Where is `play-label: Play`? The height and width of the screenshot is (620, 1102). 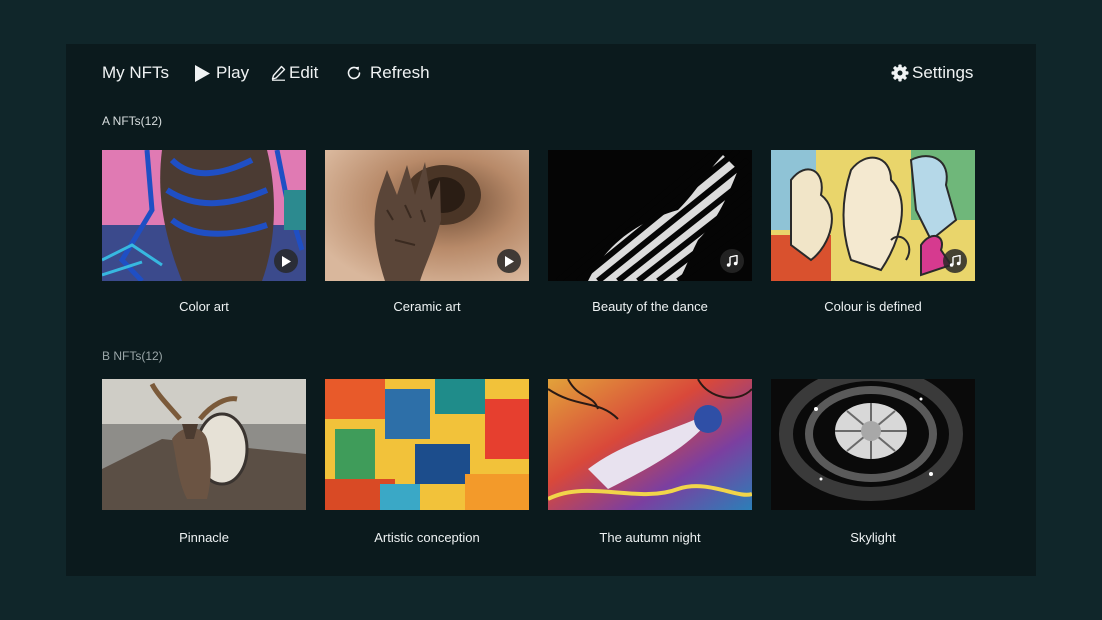 play-label: Play is located at coordinates (233, 72).